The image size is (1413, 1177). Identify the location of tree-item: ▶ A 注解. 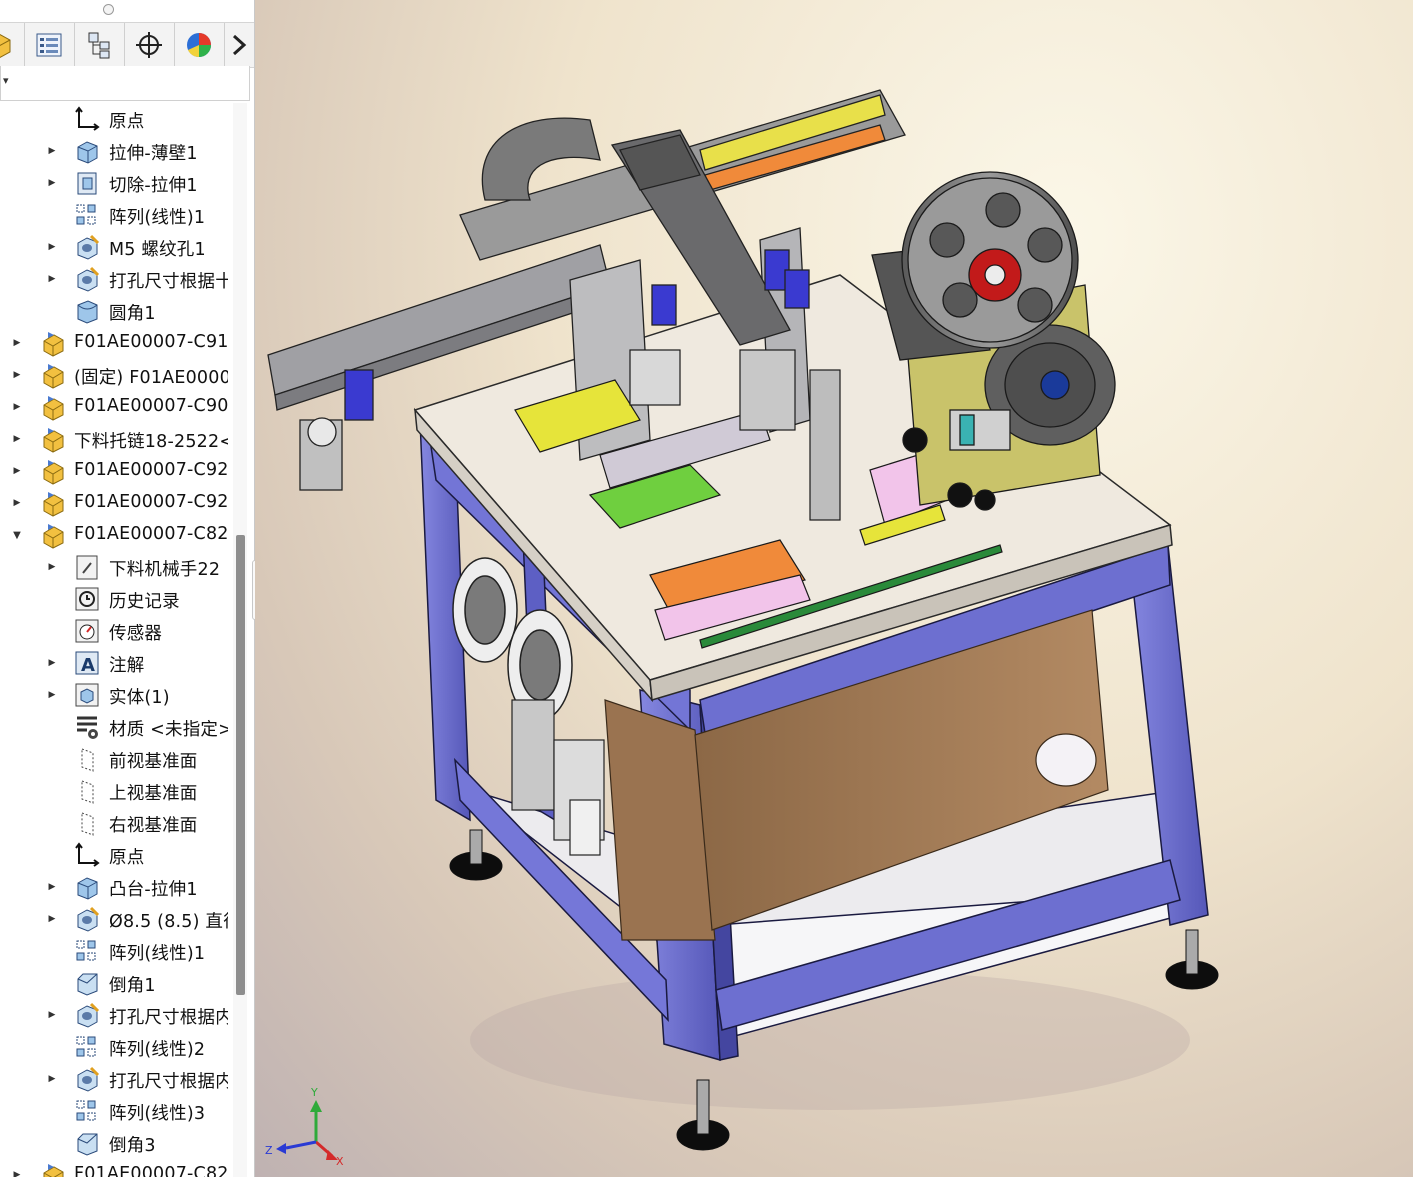
(114, 663).